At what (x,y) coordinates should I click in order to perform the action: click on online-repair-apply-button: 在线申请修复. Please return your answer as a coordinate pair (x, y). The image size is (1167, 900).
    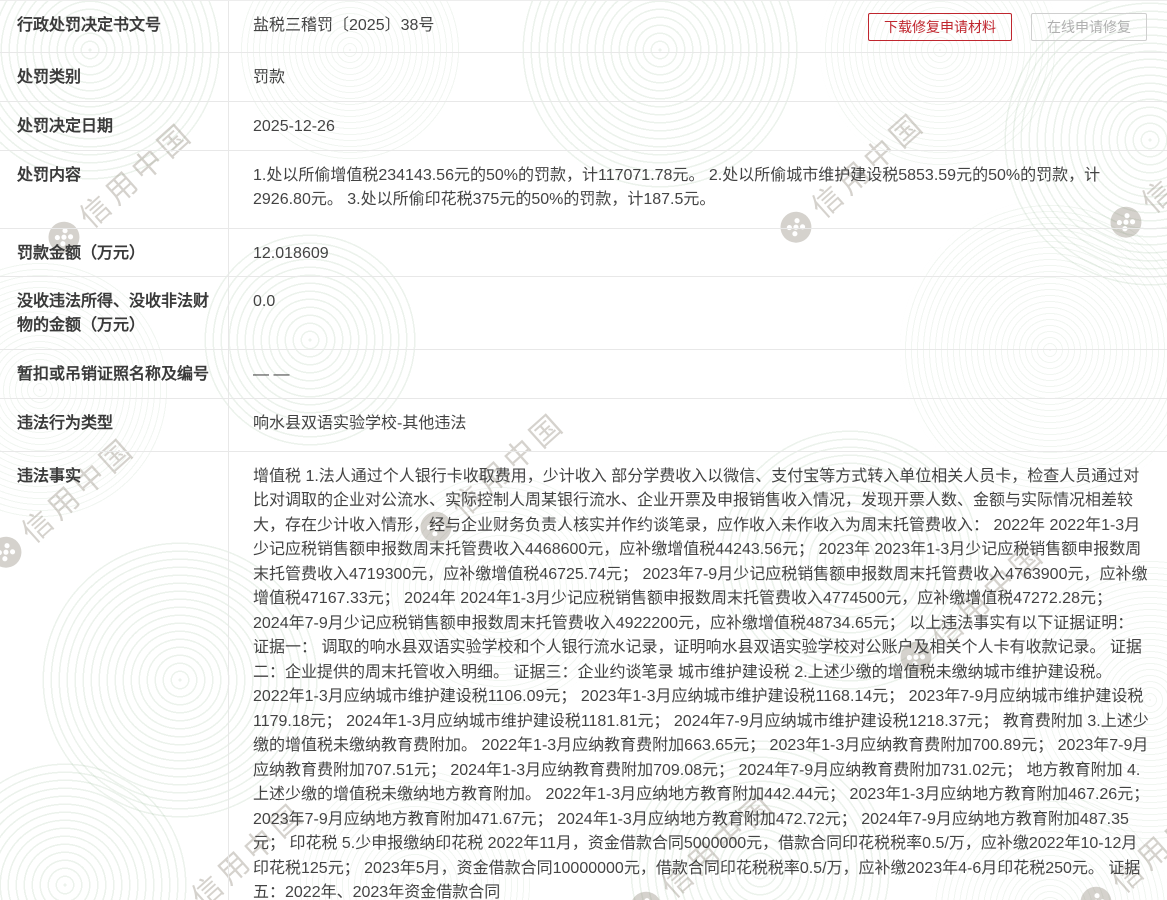
    Looking at the image, I should click on (1089, 26).